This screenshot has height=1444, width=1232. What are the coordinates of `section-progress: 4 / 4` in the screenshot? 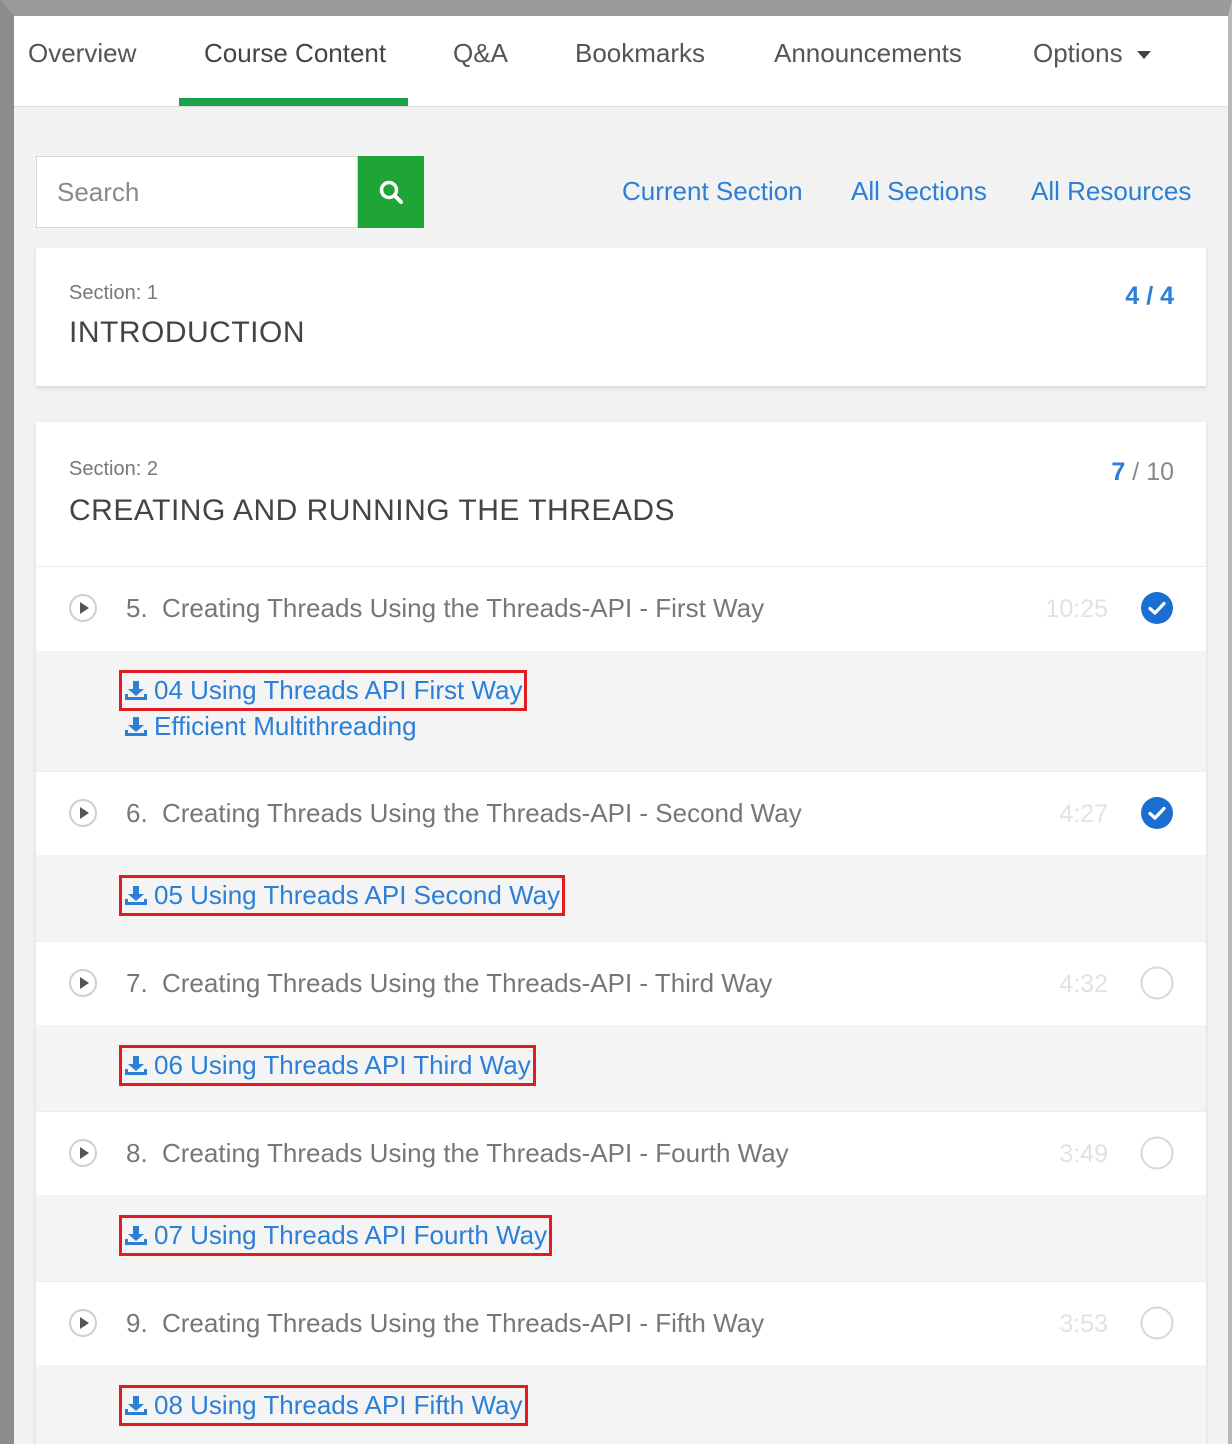 It's located at (1149, 296).